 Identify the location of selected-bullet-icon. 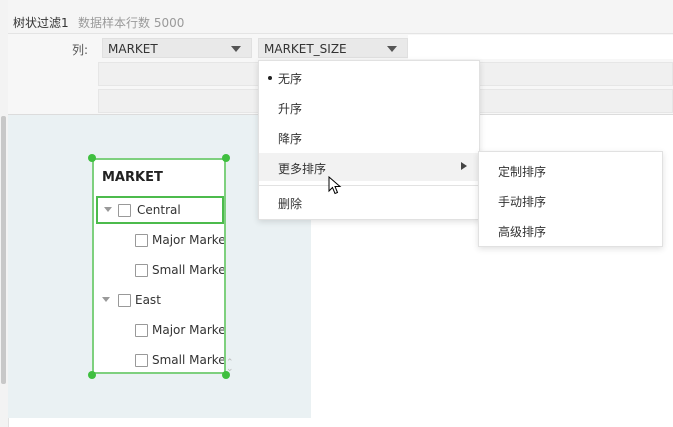
(270, 78).